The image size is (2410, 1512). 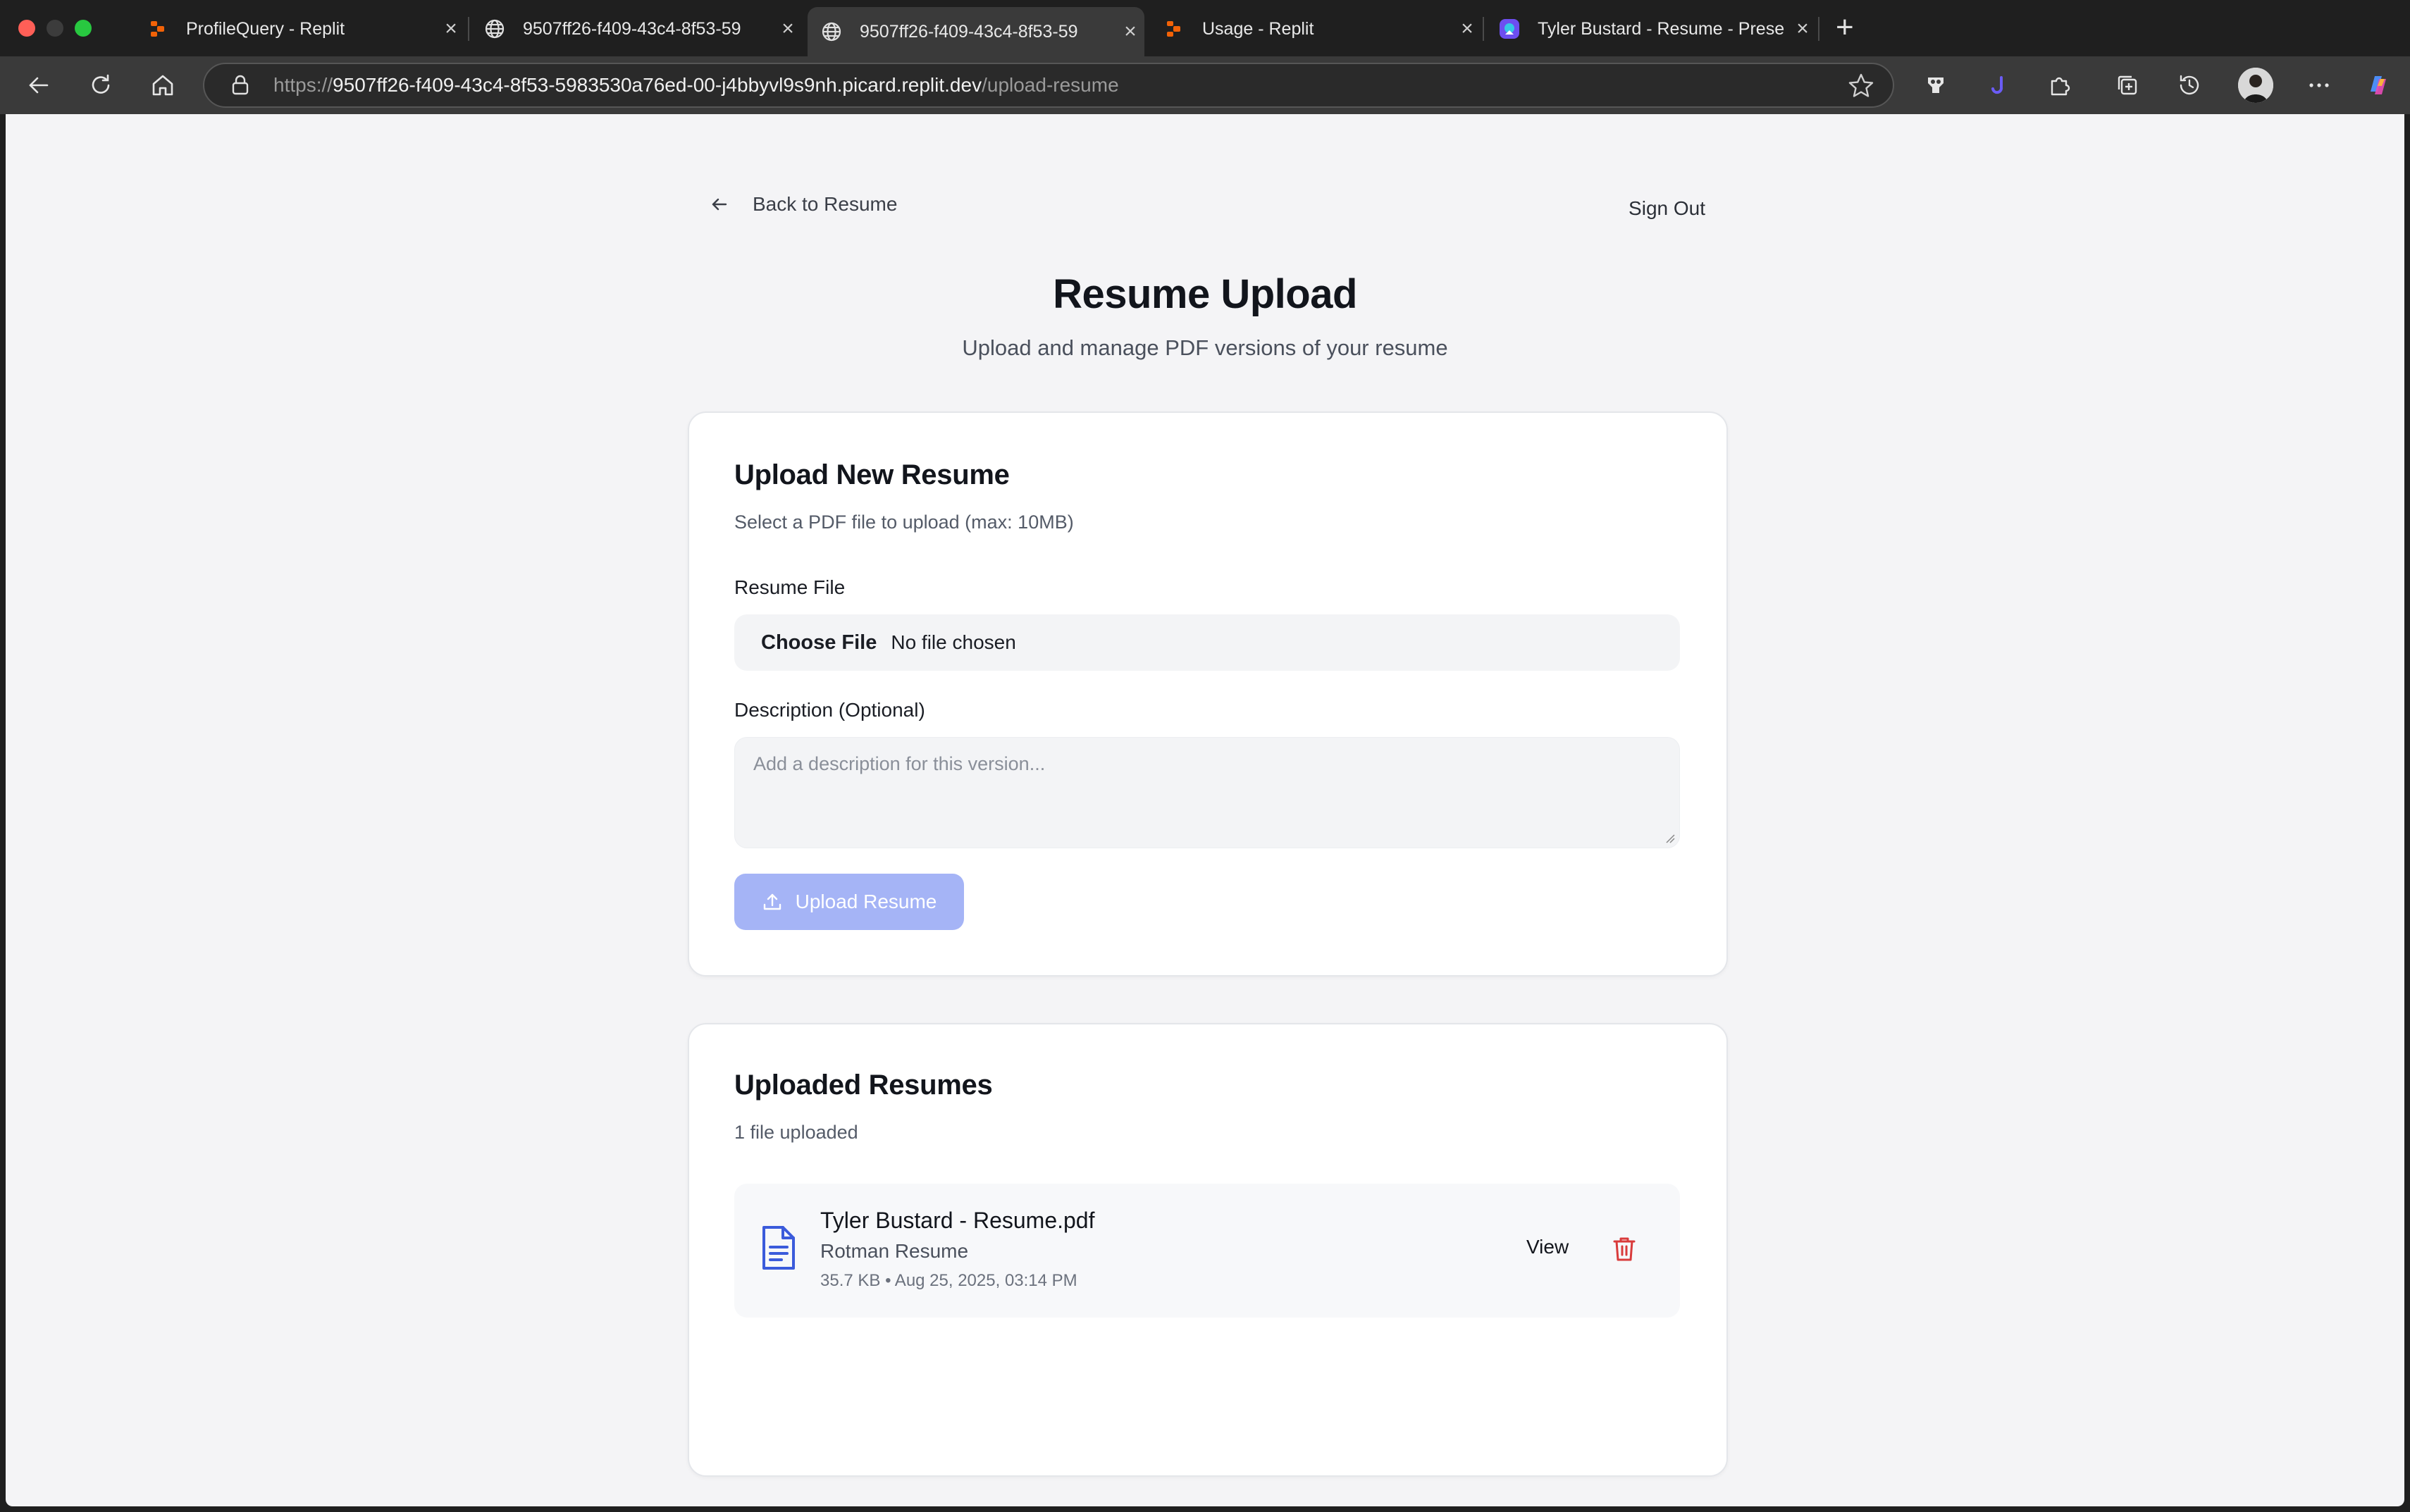 What do you see at coordinates (39, 85) in the screenshot?
I see `back-arrow-icon` at bounding box center [39, 85].